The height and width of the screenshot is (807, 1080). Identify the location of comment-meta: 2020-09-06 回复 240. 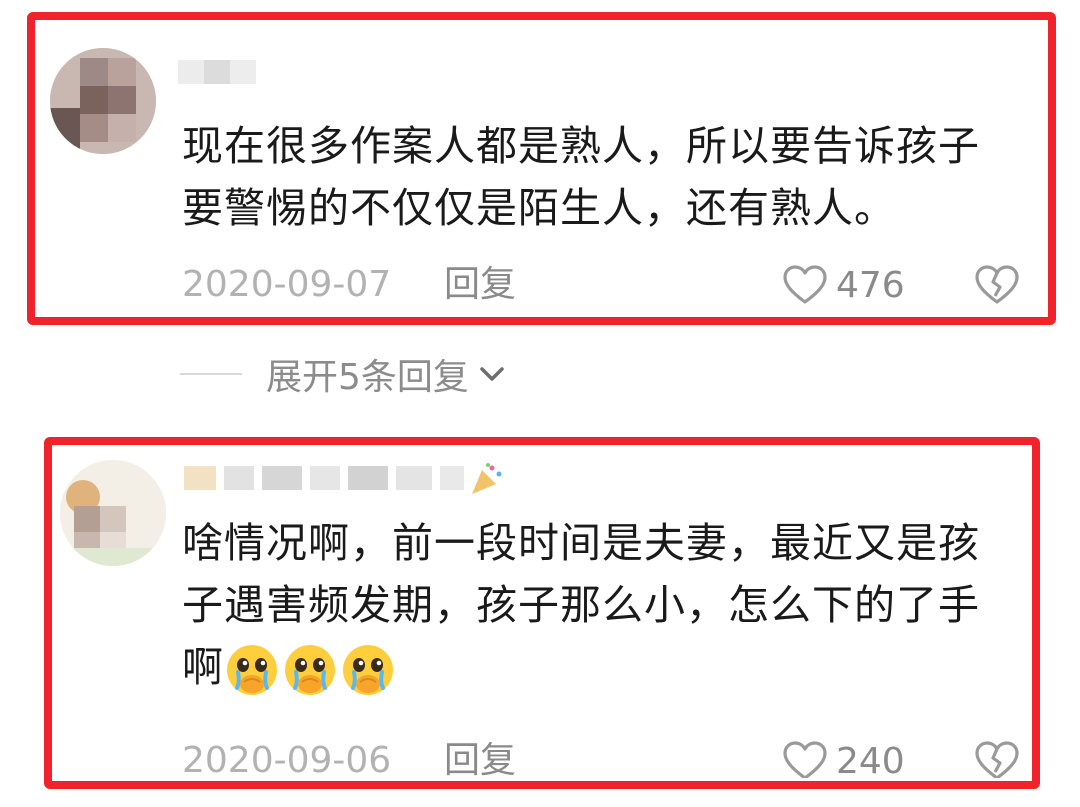
(631, 758).